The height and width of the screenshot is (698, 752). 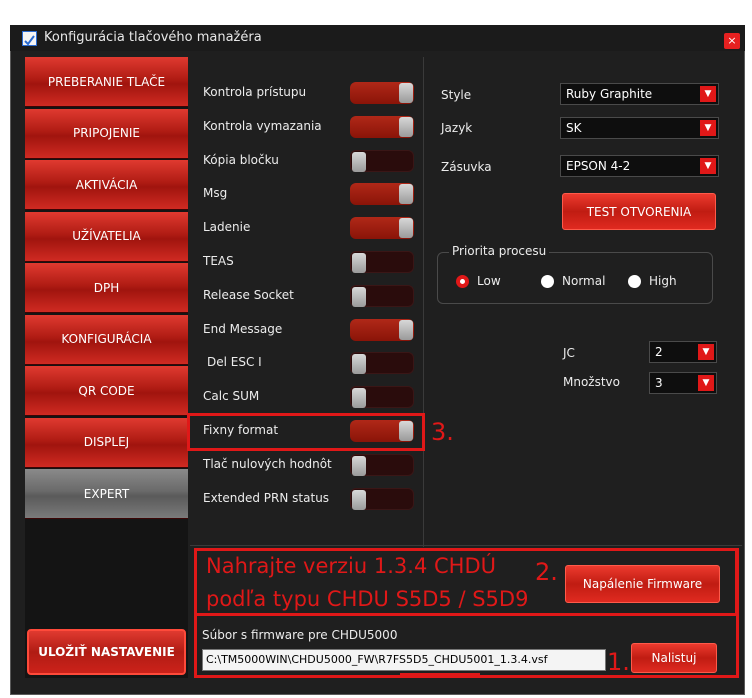 What do you see at coordinates (683, 383) in the screenshot?
I see `mnozstvo-select: 3 ▼` at bounding box center [683, 383].